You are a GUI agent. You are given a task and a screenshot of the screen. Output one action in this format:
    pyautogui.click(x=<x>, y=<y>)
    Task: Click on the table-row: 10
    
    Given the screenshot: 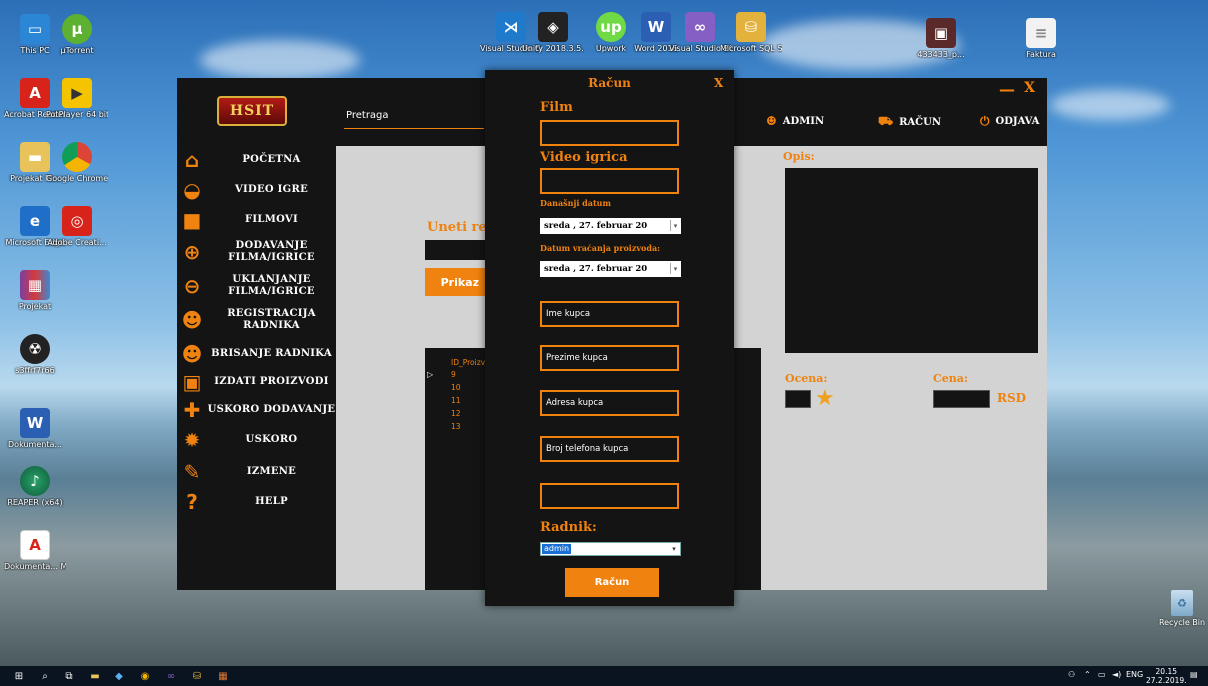 What is the action you would take?
    pyautogui.click(x=456, y=387)
    